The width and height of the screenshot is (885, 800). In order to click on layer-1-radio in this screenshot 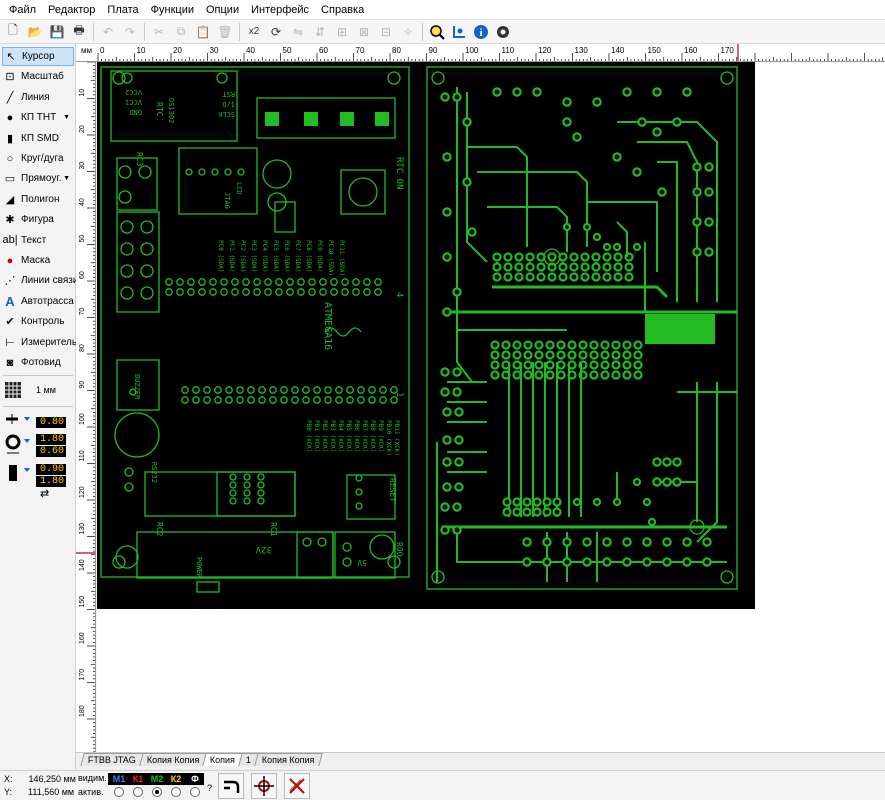, I will do `click(138, 792)`.